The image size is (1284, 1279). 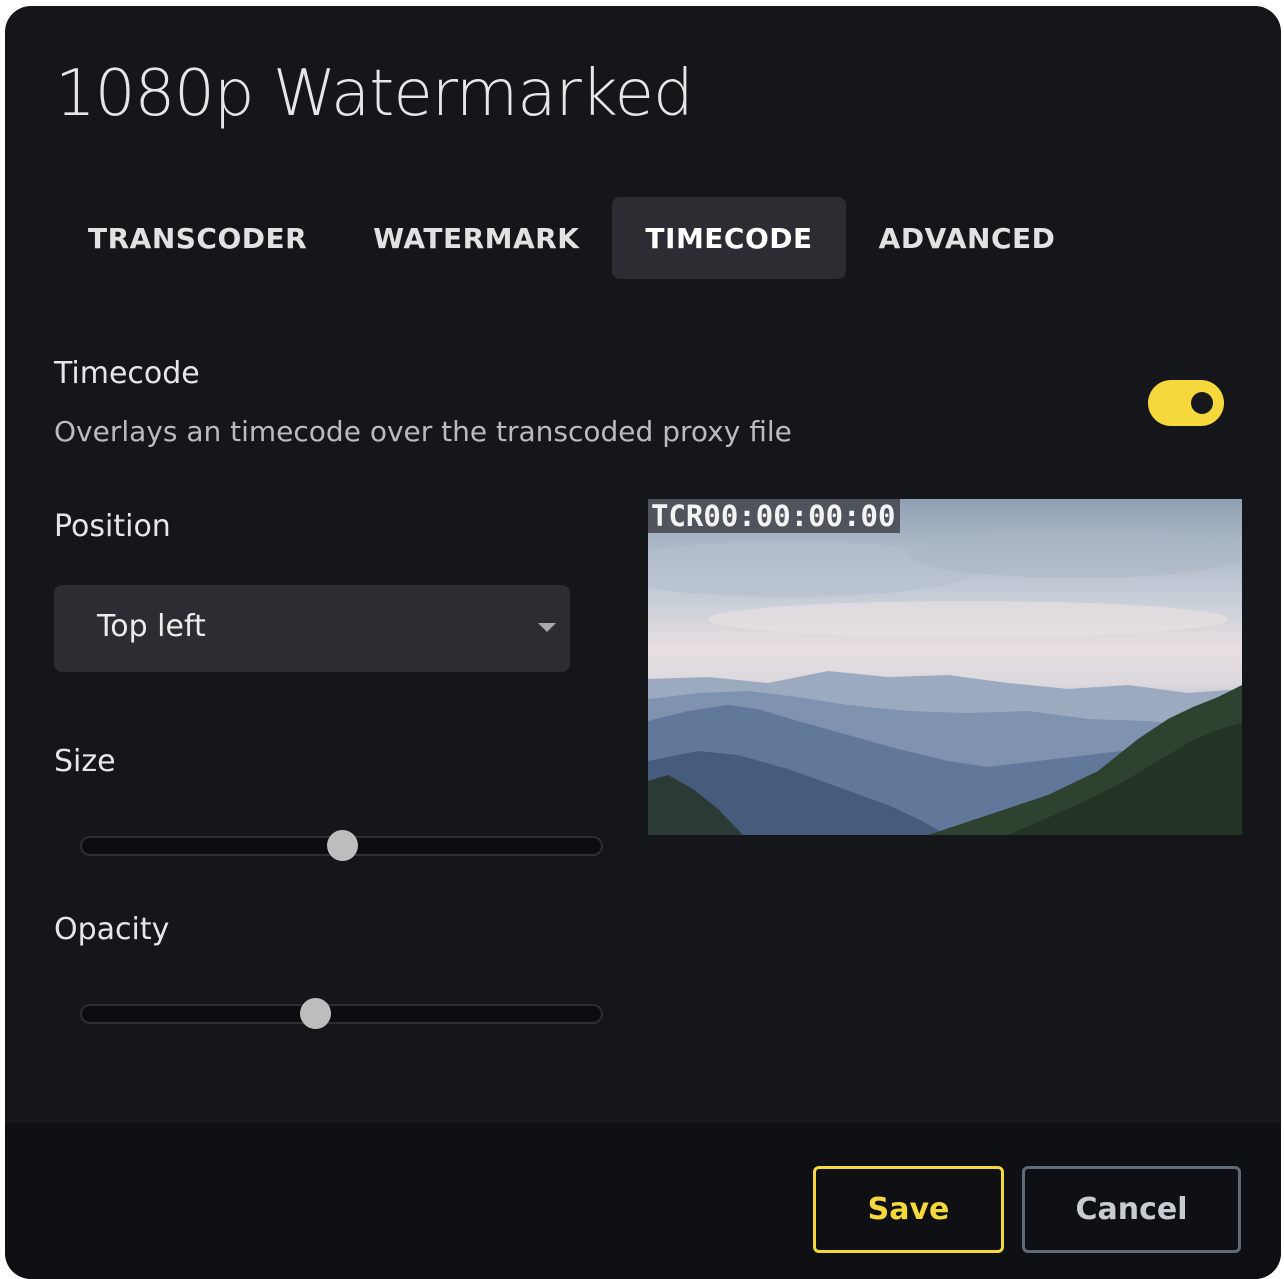 I want to click on tab-transcoder: TRANSCODER, so click(x=197, y=238).